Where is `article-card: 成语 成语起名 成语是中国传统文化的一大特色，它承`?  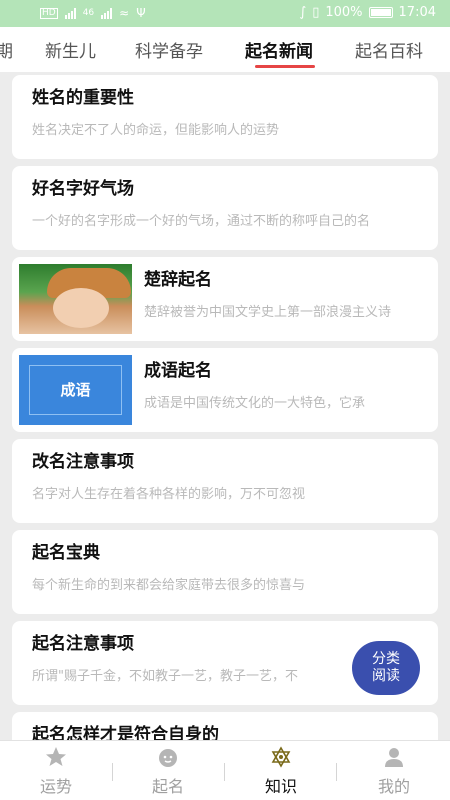 article-card: 成语 成语起名 成语是中国传统文化的一大特色，它承 is located at coordinates (225, 390).